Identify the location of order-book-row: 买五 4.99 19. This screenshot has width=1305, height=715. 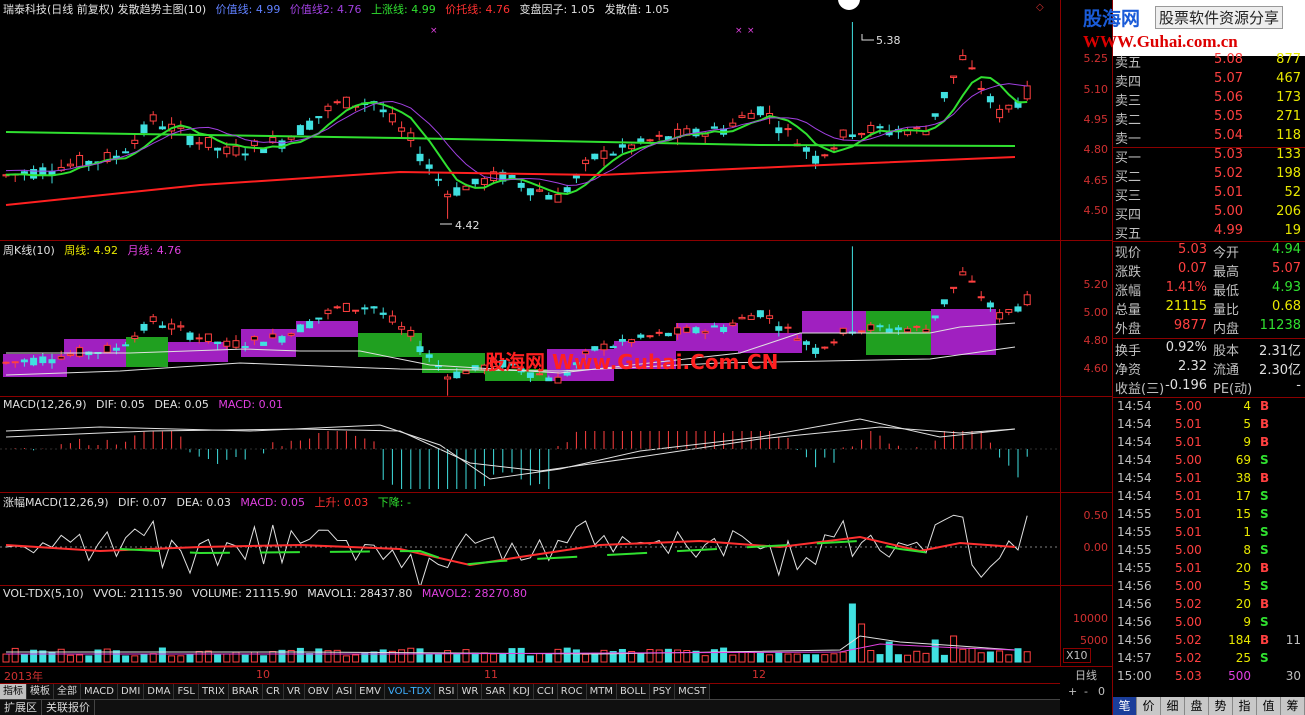
(1209, 232).